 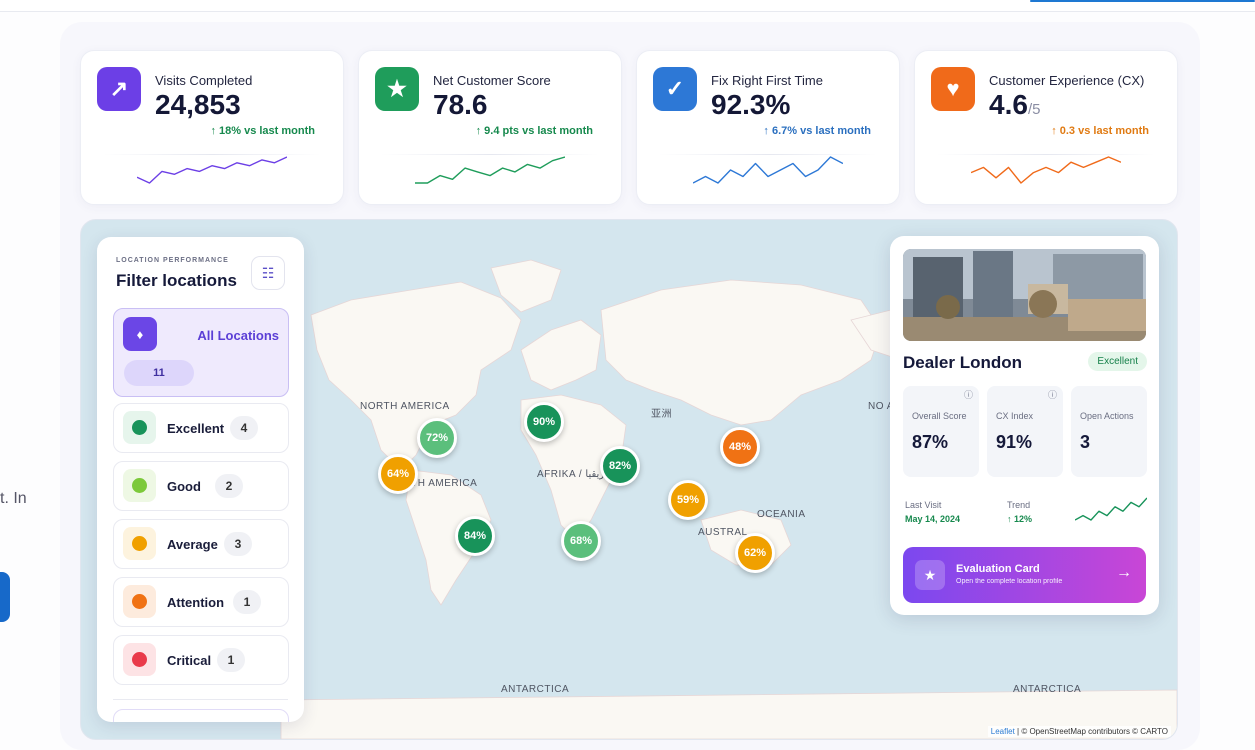 I want to click on land-asia, so click(x=741, y=352).